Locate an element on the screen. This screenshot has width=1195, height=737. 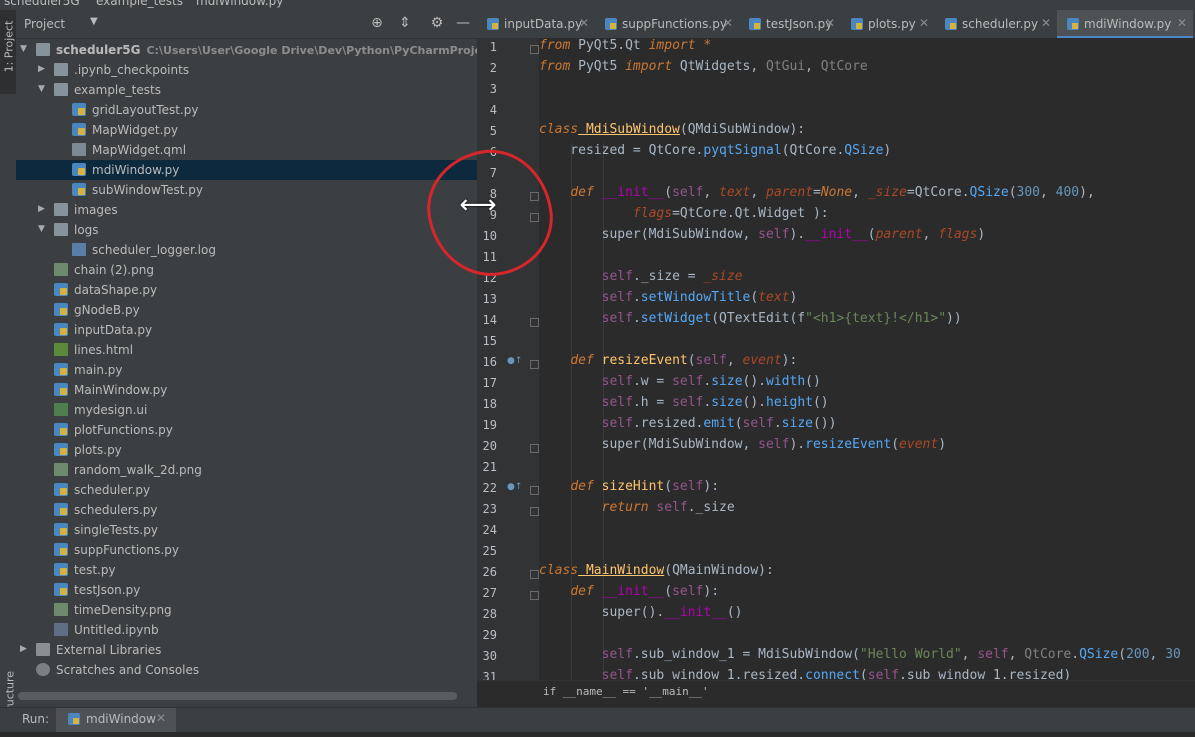
tree-item-label: logs is located at coordinates (86, 230).